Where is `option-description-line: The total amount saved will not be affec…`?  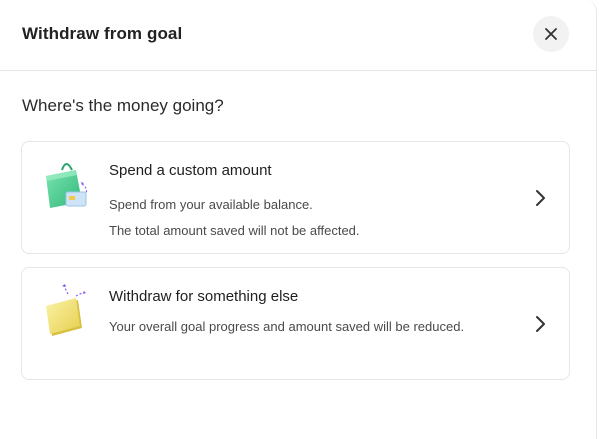
option-description-line: The total amount saved will not be affec… is located at coordinates (234, 230).